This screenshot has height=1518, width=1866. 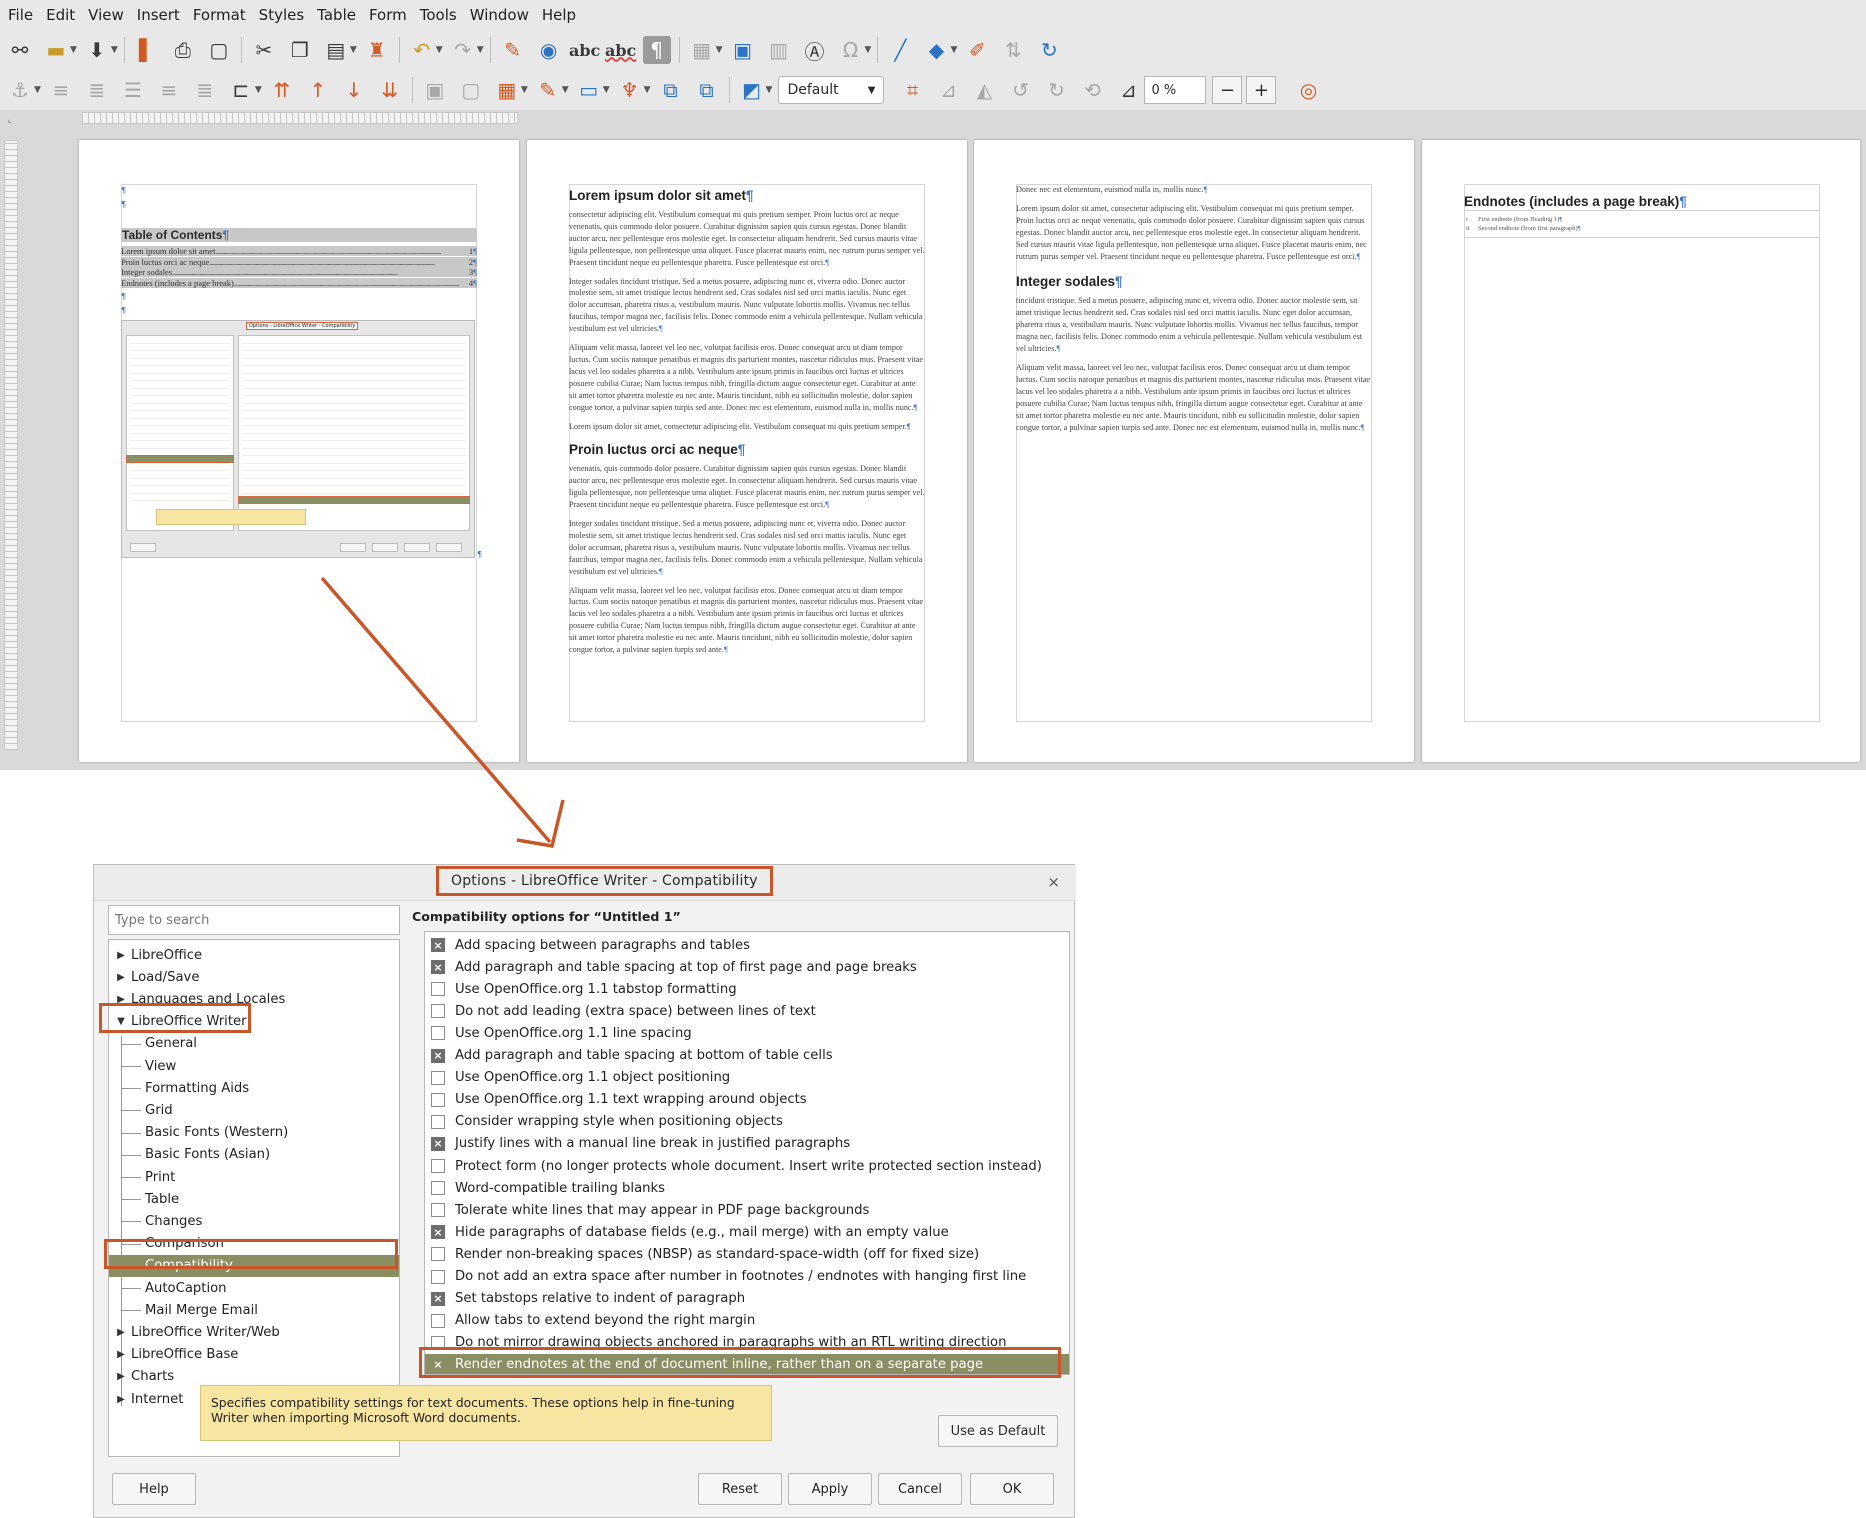 What do you see at coordinates (1049, 50) in the screenshot?
I see `update-icon: ↻` at bounding box center [1049, 50].